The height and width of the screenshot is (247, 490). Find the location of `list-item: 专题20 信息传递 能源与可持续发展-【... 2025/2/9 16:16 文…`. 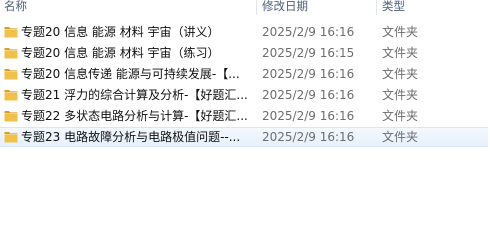

list-item: 专题20 信息传递 能源与可持续发展-【... 2025/2/9 16:16 文… is located at coordinates (245, 74).